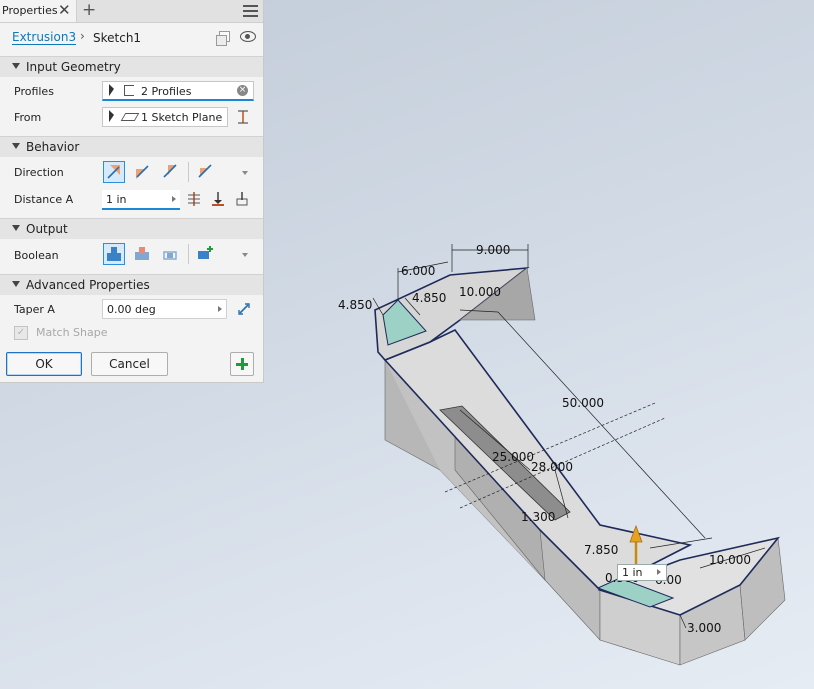 The height and width of the screenshot is (689, 814). Describe the element at coordinates (243, 117) in the screenshot. I see `flip-icon` at that location.